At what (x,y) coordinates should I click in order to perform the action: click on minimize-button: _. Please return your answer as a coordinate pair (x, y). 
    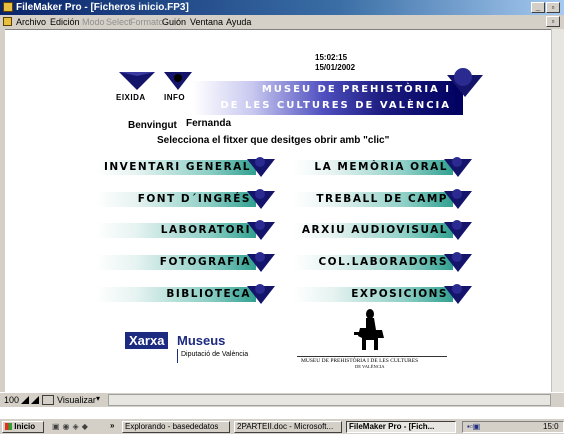
    Looking at the image, I should click on (538, 7).